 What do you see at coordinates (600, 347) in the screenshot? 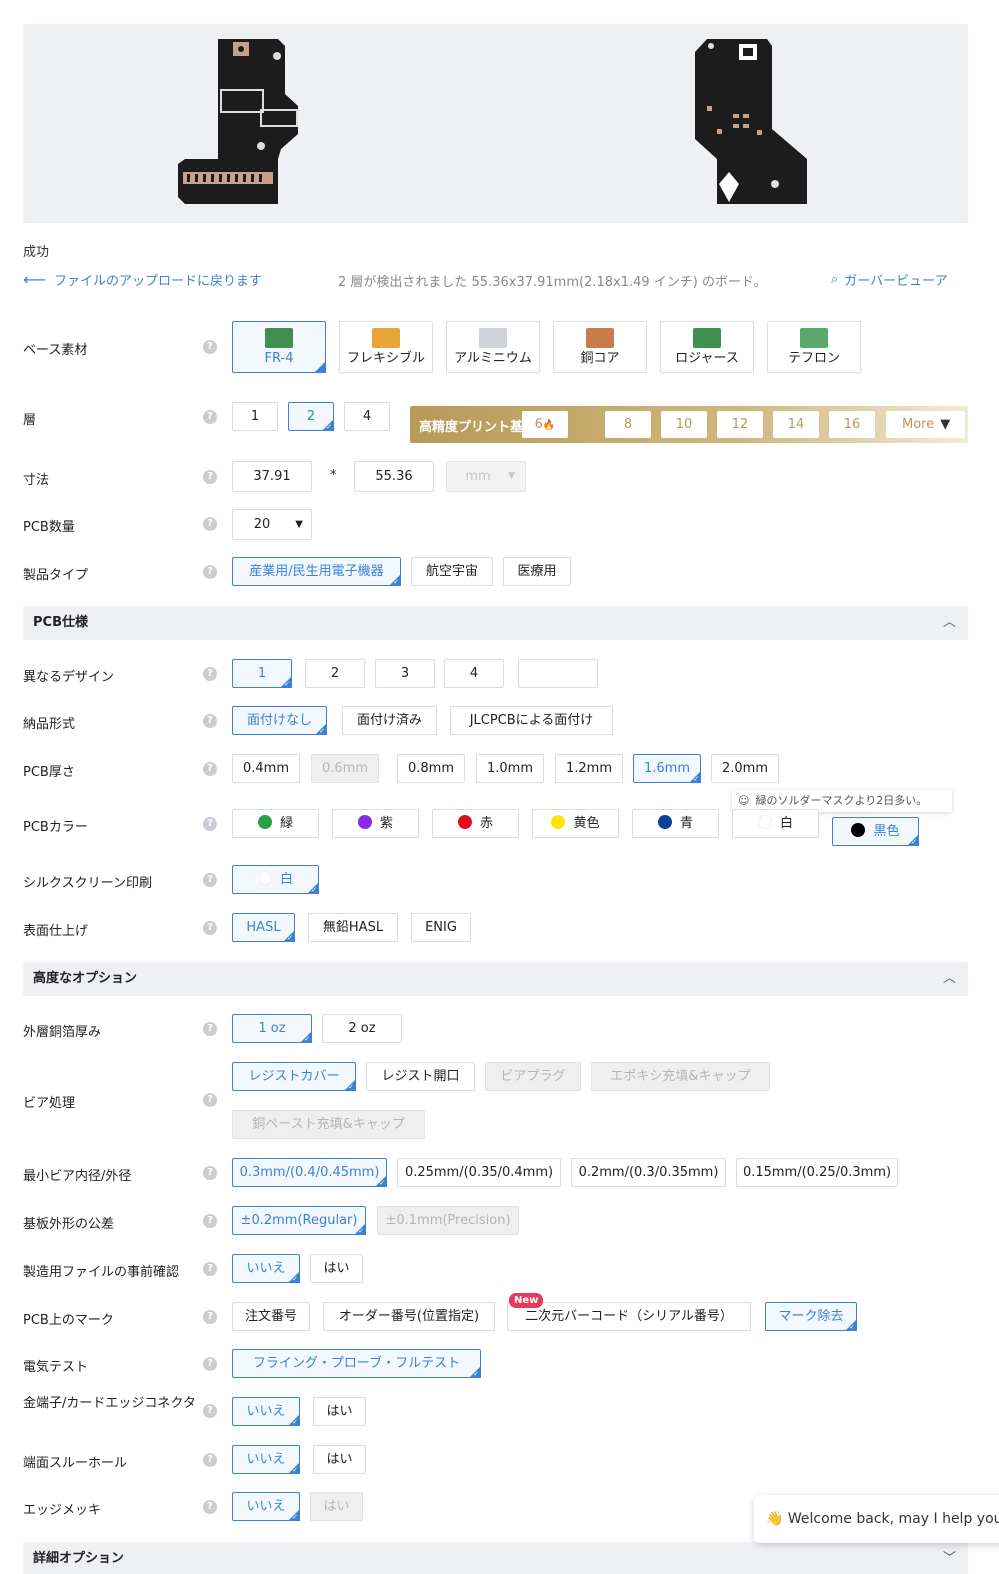
I see `material-option: 銅コア` at bounding box center [600, 347].